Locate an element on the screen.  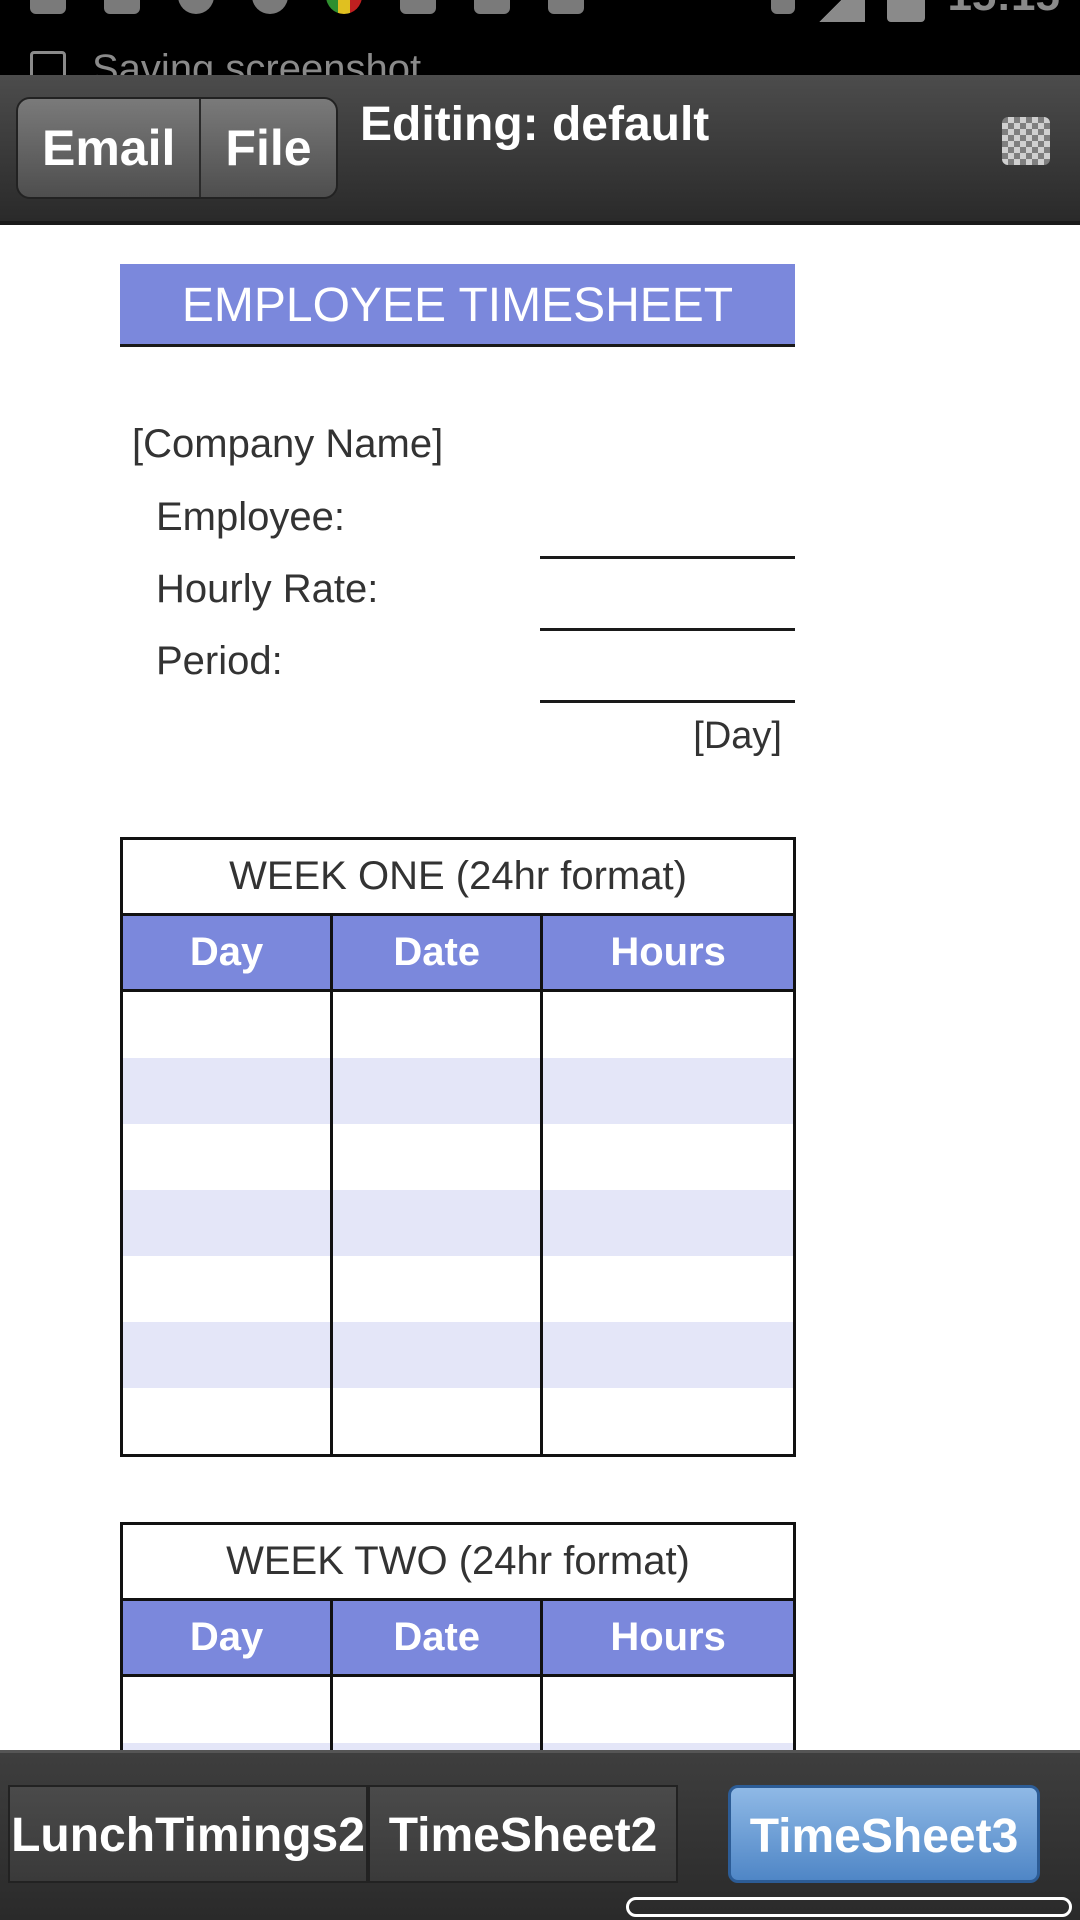
clock: 15:15 is located at coordinates (1003, 9).